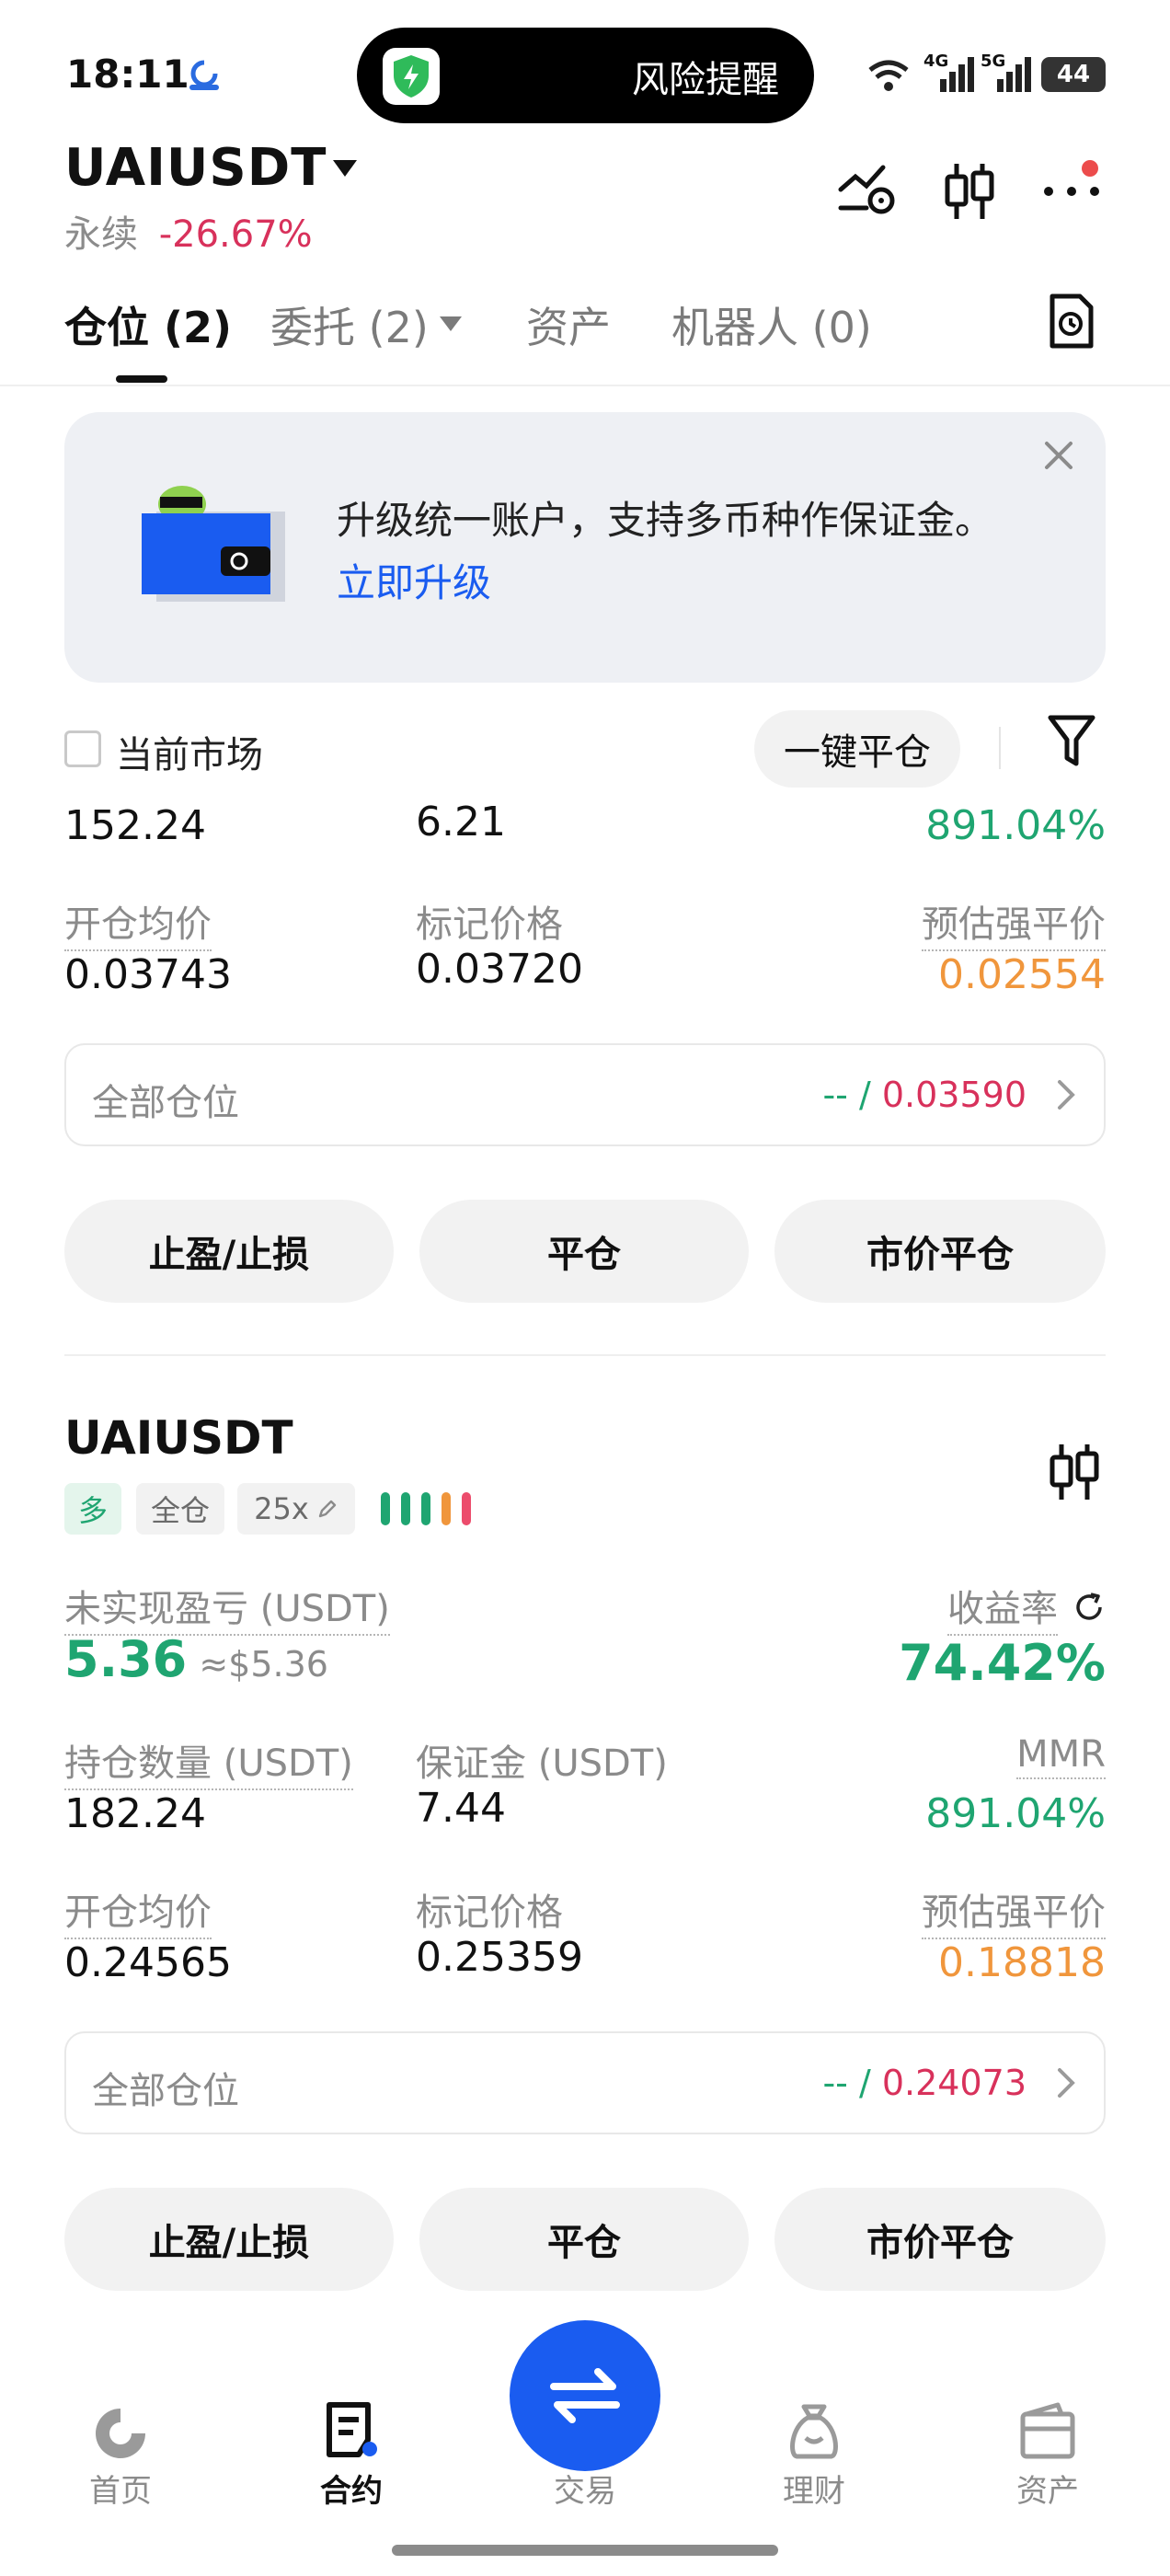 The height and width of the screenshot is (2576, 1170). Describe the element at coordinates (235, 234) in the screenshot. I see `price-change: -26.67%` at that location.